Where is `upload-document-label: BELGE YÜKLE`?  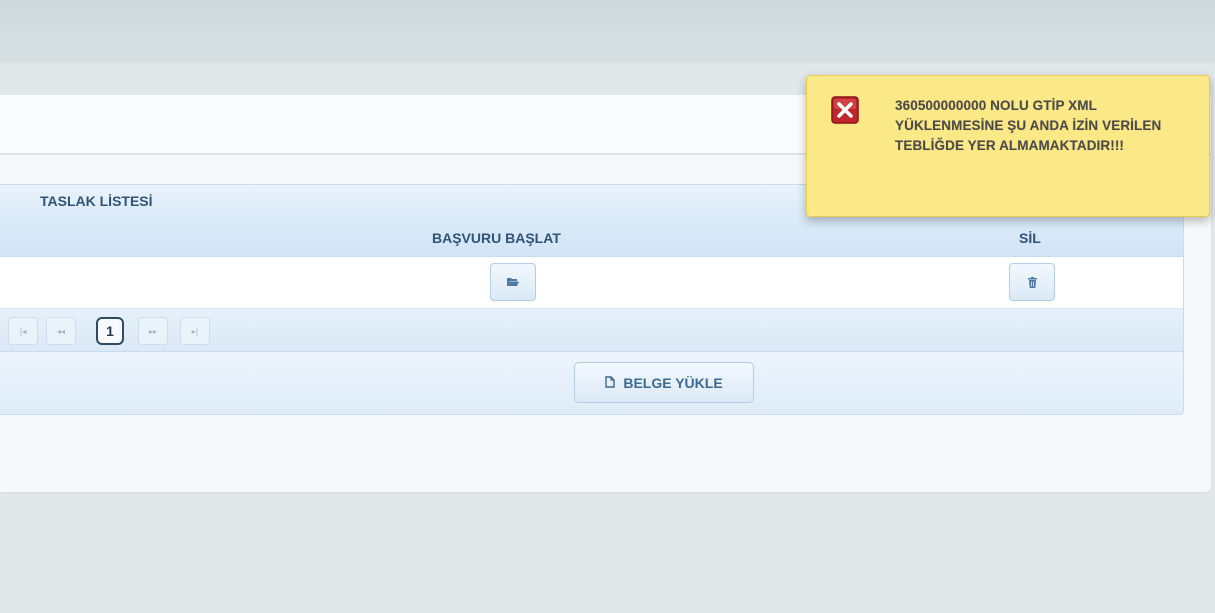 upload-document-label: BELGE YÜKLE is located at coordinates (673, 382).